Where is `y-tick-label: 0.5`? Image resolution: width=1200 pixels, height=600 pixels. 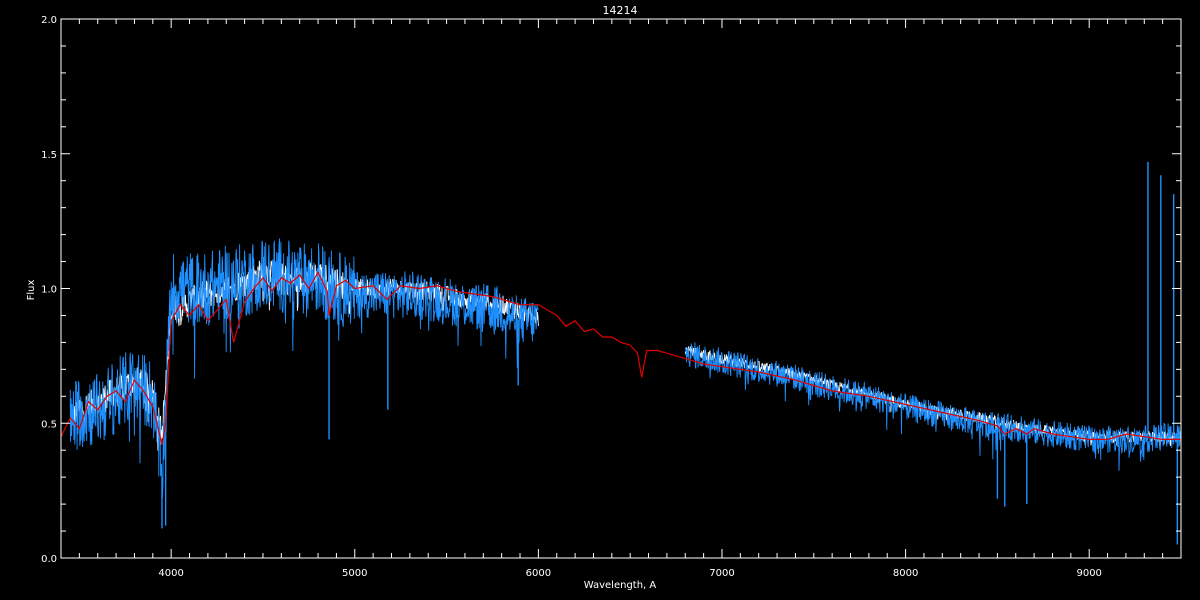
y-tick-label: 0.5 is located at coordinates (49, 424).